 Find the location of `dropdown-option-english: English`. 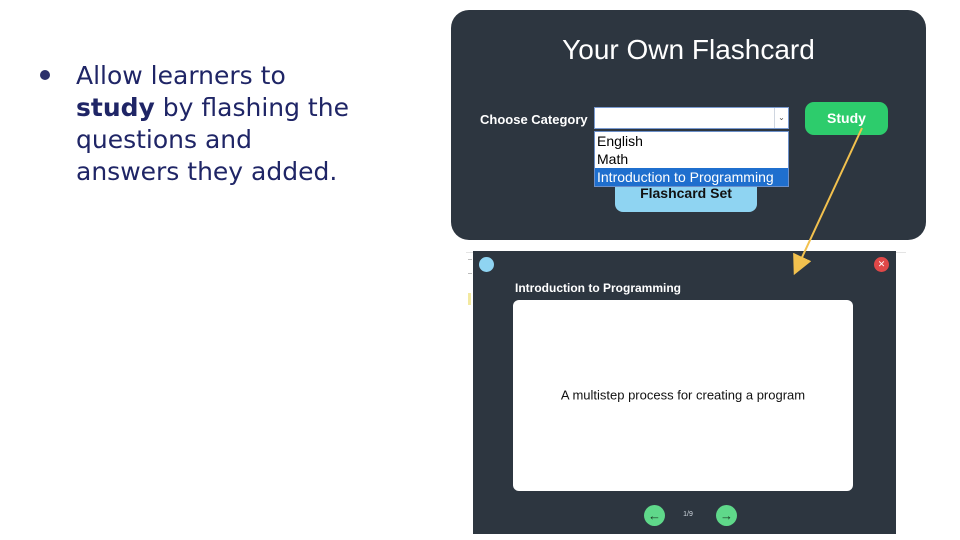

dropdown-option-english: English is located at coordinates (691, 141).